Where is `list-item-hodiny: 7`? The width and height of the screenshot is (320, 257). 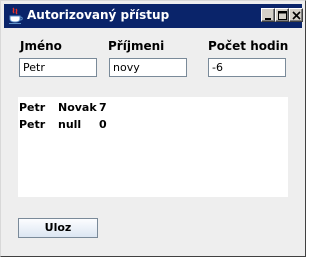
list-item-hodiny: 7 is located at coordinates (103, 107).